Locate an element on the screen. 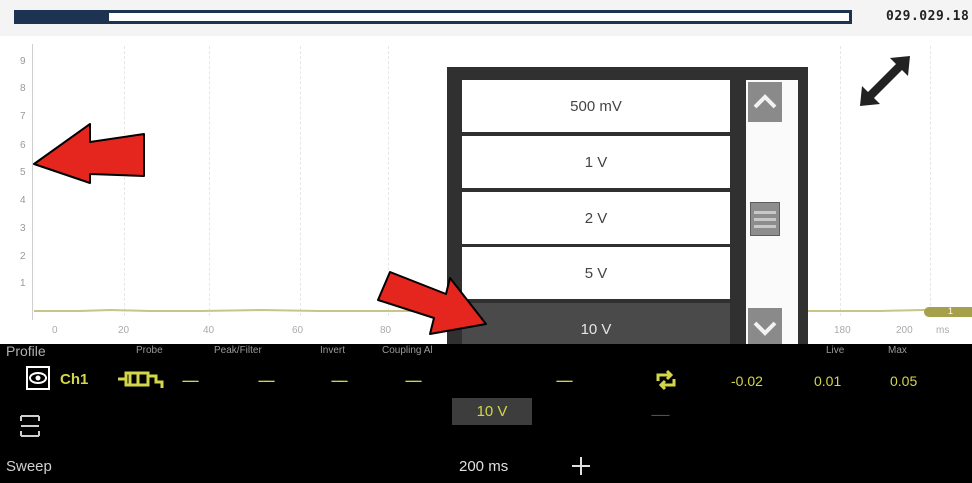 The width and height of the screenshot is (972, 483). top-status-bar: 029.029.18 is located at coordinates (486, 18).